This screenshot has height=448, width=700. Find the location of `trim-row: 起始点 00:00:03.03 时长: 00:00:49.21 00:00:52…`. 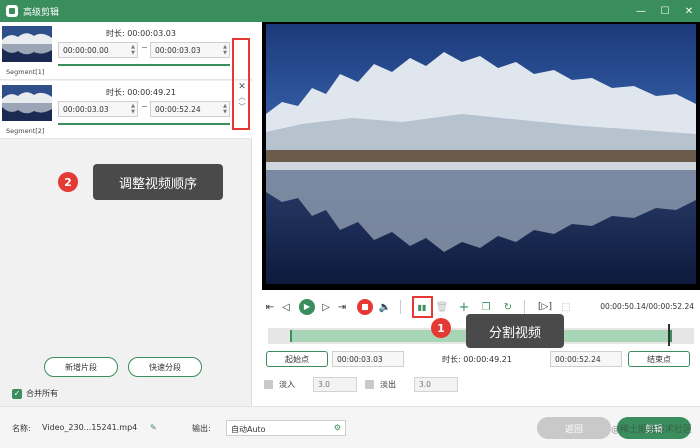

trim-row: 起始点 00:00:03.03 时长: 00:00:49.21 00:00:52… is located at coordinates (480, 360).